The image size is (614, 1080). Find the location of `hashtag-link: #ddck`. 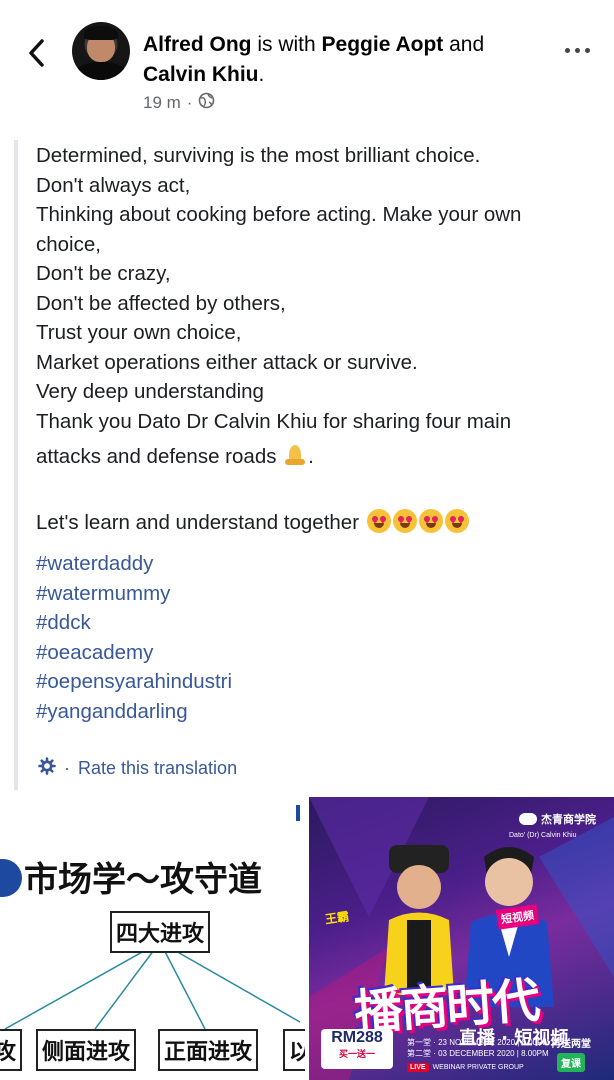

hashtag-link: #ddck is located at coordinates (321, 623).